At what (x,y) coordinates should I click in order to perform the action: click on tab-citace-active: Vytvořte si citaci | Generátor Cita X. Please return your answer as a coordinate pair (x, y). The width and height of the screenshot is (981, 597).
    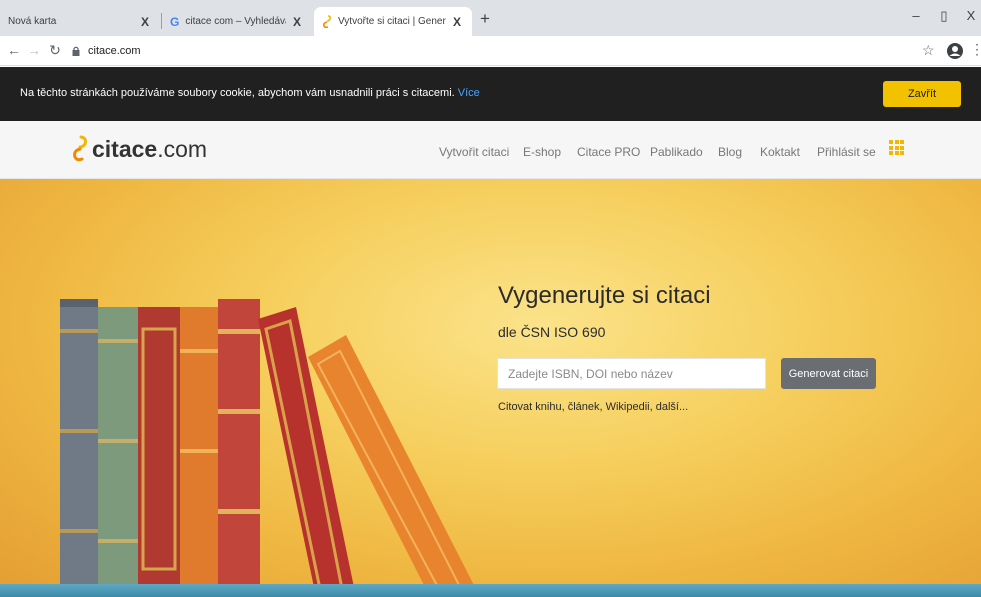
    Looking at the image, I should click on (393, 21).